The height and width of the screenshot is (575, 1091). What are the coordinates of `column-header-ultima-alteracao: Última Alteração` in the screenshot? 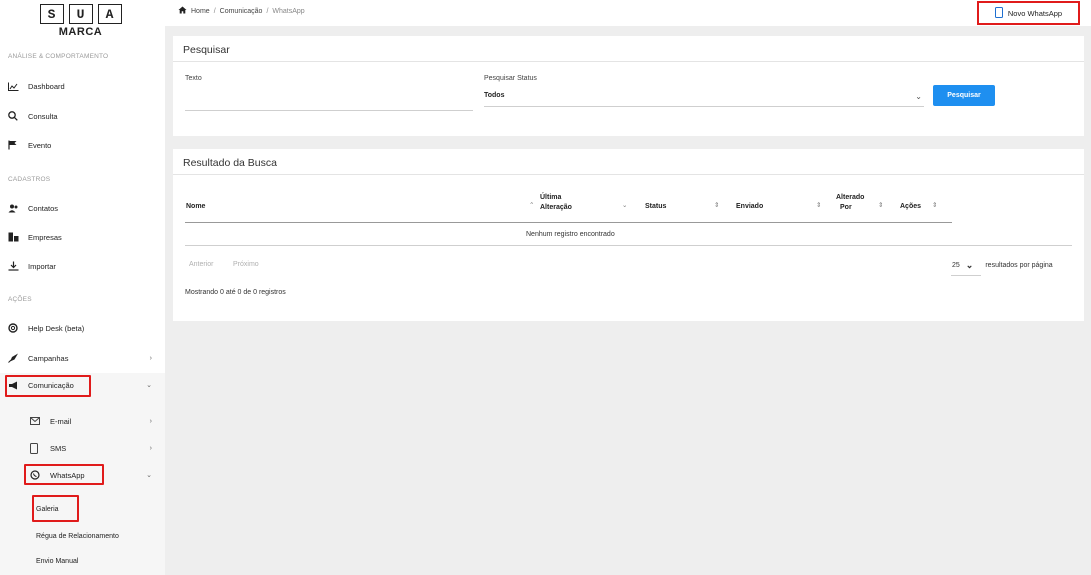 It's located at (556, 203).